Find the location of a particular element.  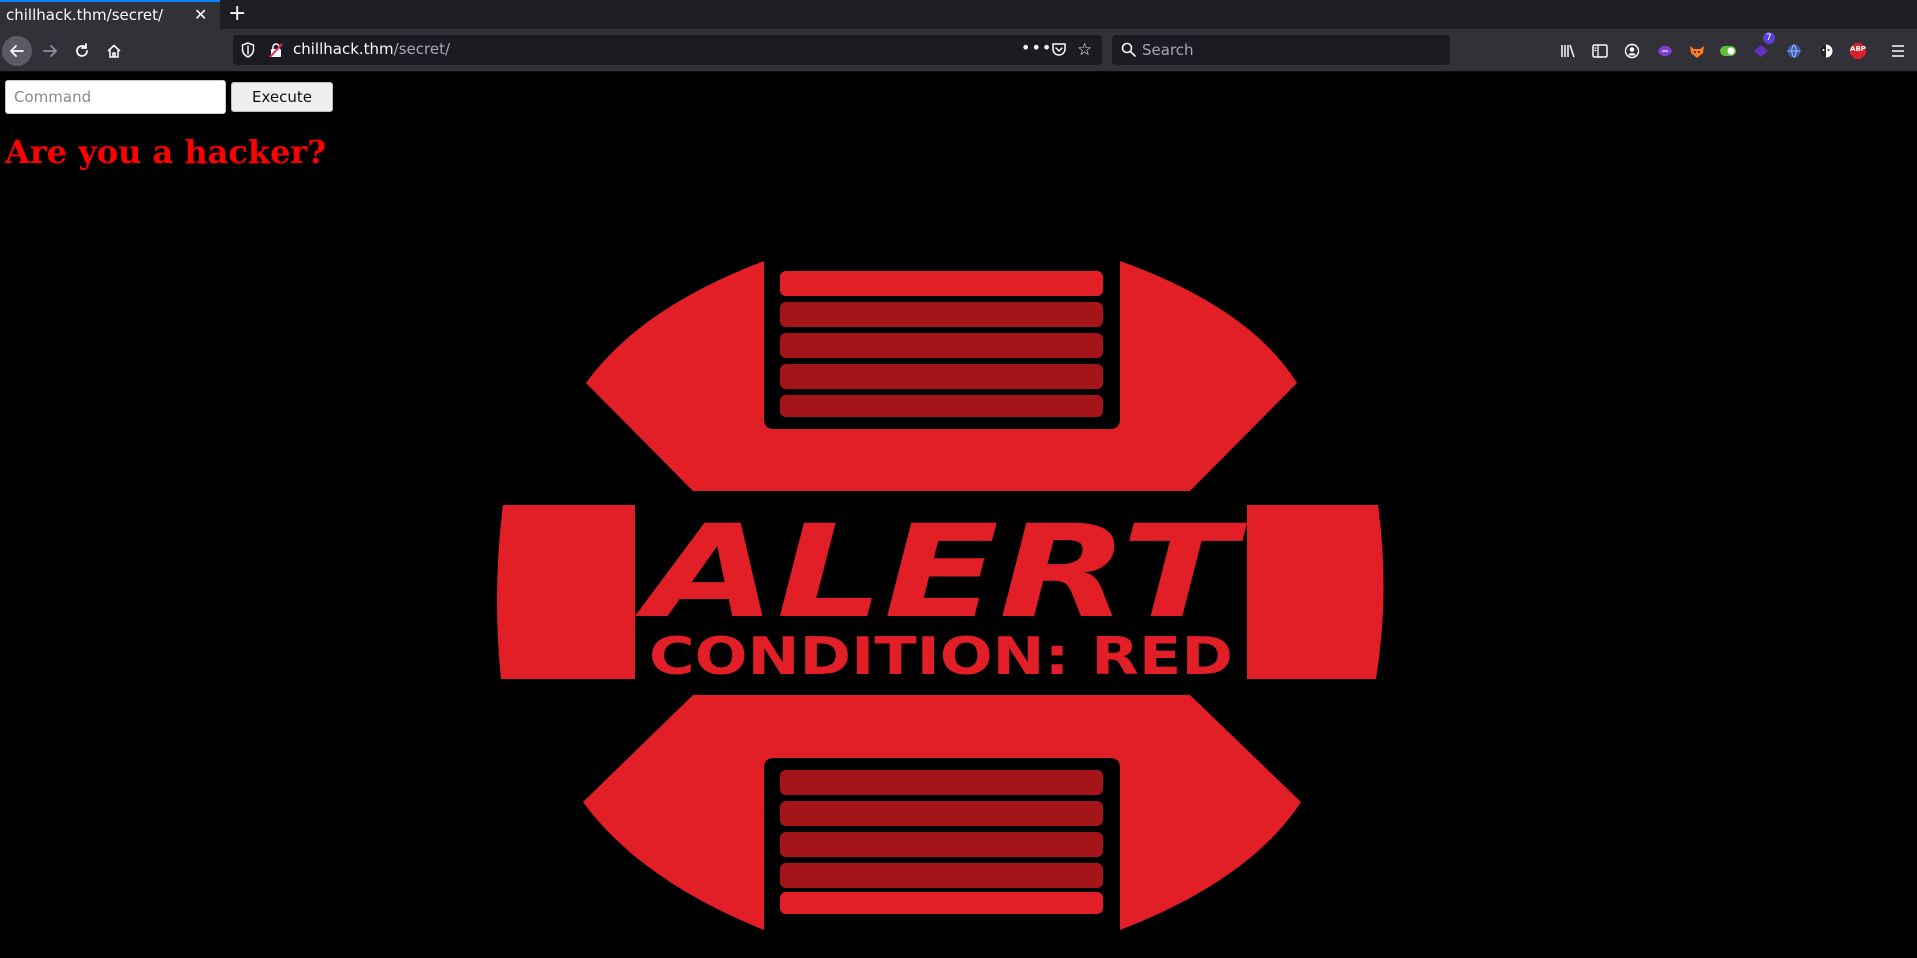

bookmark-star-icon: ☆ is located at coordinates (1084, 50).